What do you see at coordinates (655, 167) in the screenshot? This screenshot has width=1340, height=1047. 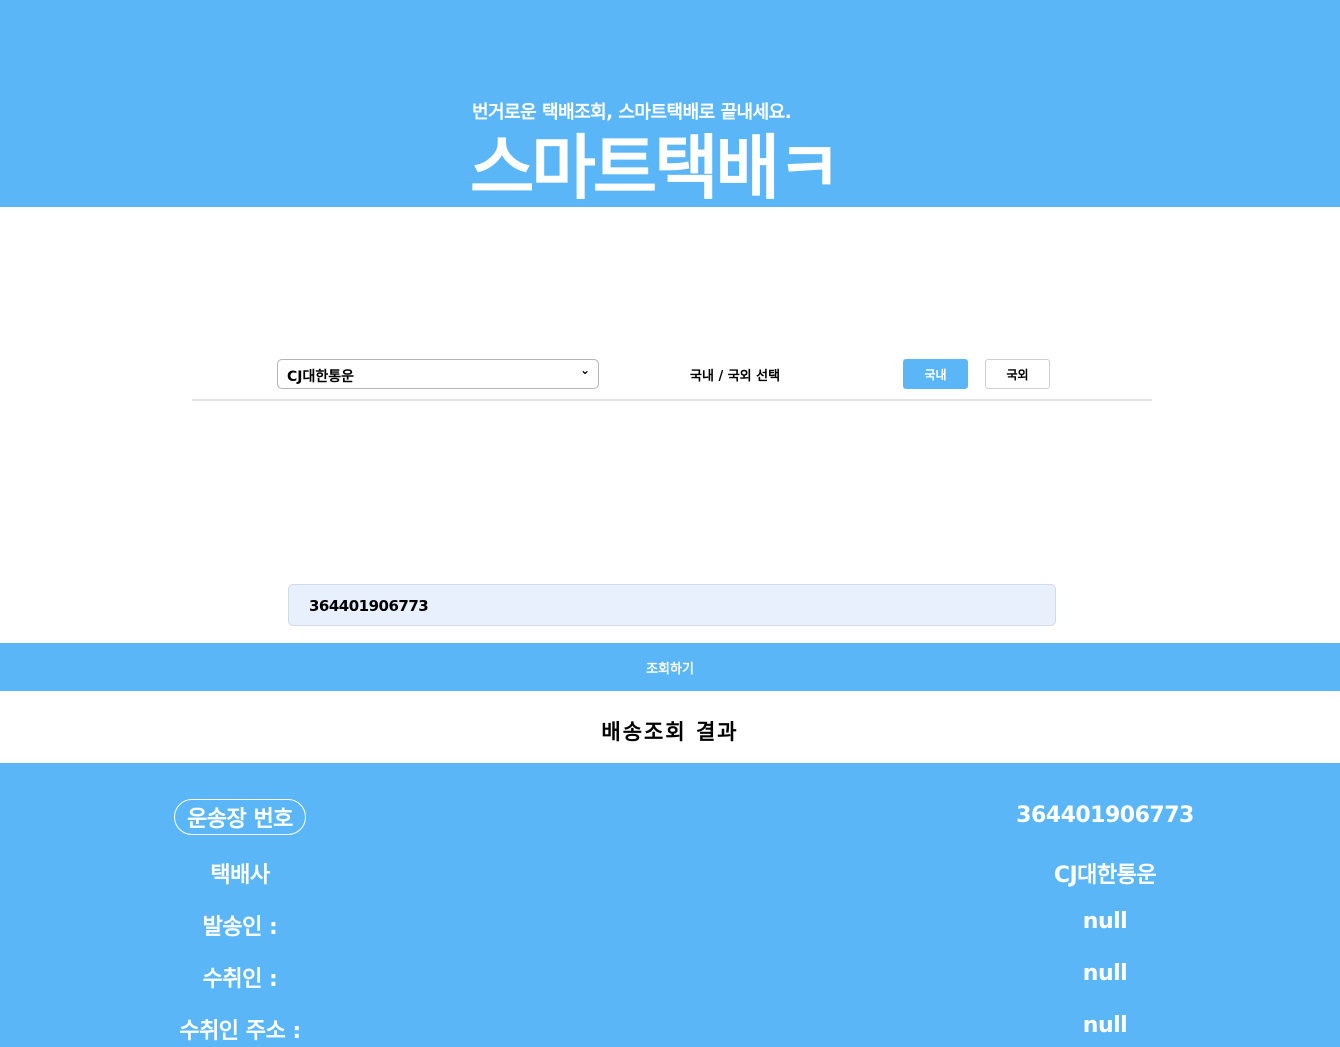 I see `logo: 스마트택배ㅋ` at bounding box center [655, 167].